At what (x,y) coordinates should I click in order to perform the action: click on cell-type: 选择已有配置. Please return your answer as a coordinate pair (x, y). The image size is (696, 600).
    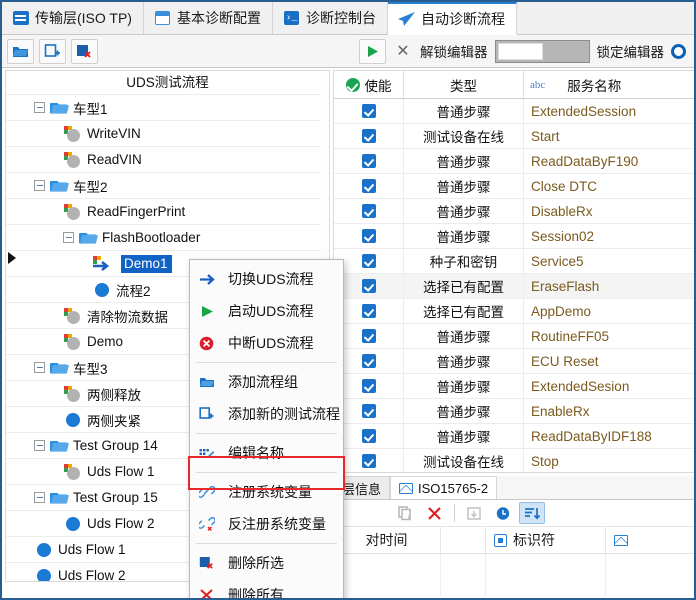
    Looking at the image, I should click on (464, 286).